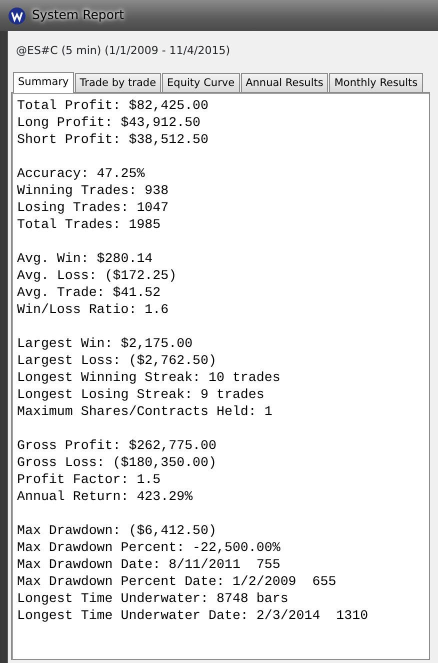 The width and height of the screenshot is (438, 663). Describe the element at coordinates (113, 139) in the screenshot. I see `report-line: Short Profit: $38,512.50` at that location.